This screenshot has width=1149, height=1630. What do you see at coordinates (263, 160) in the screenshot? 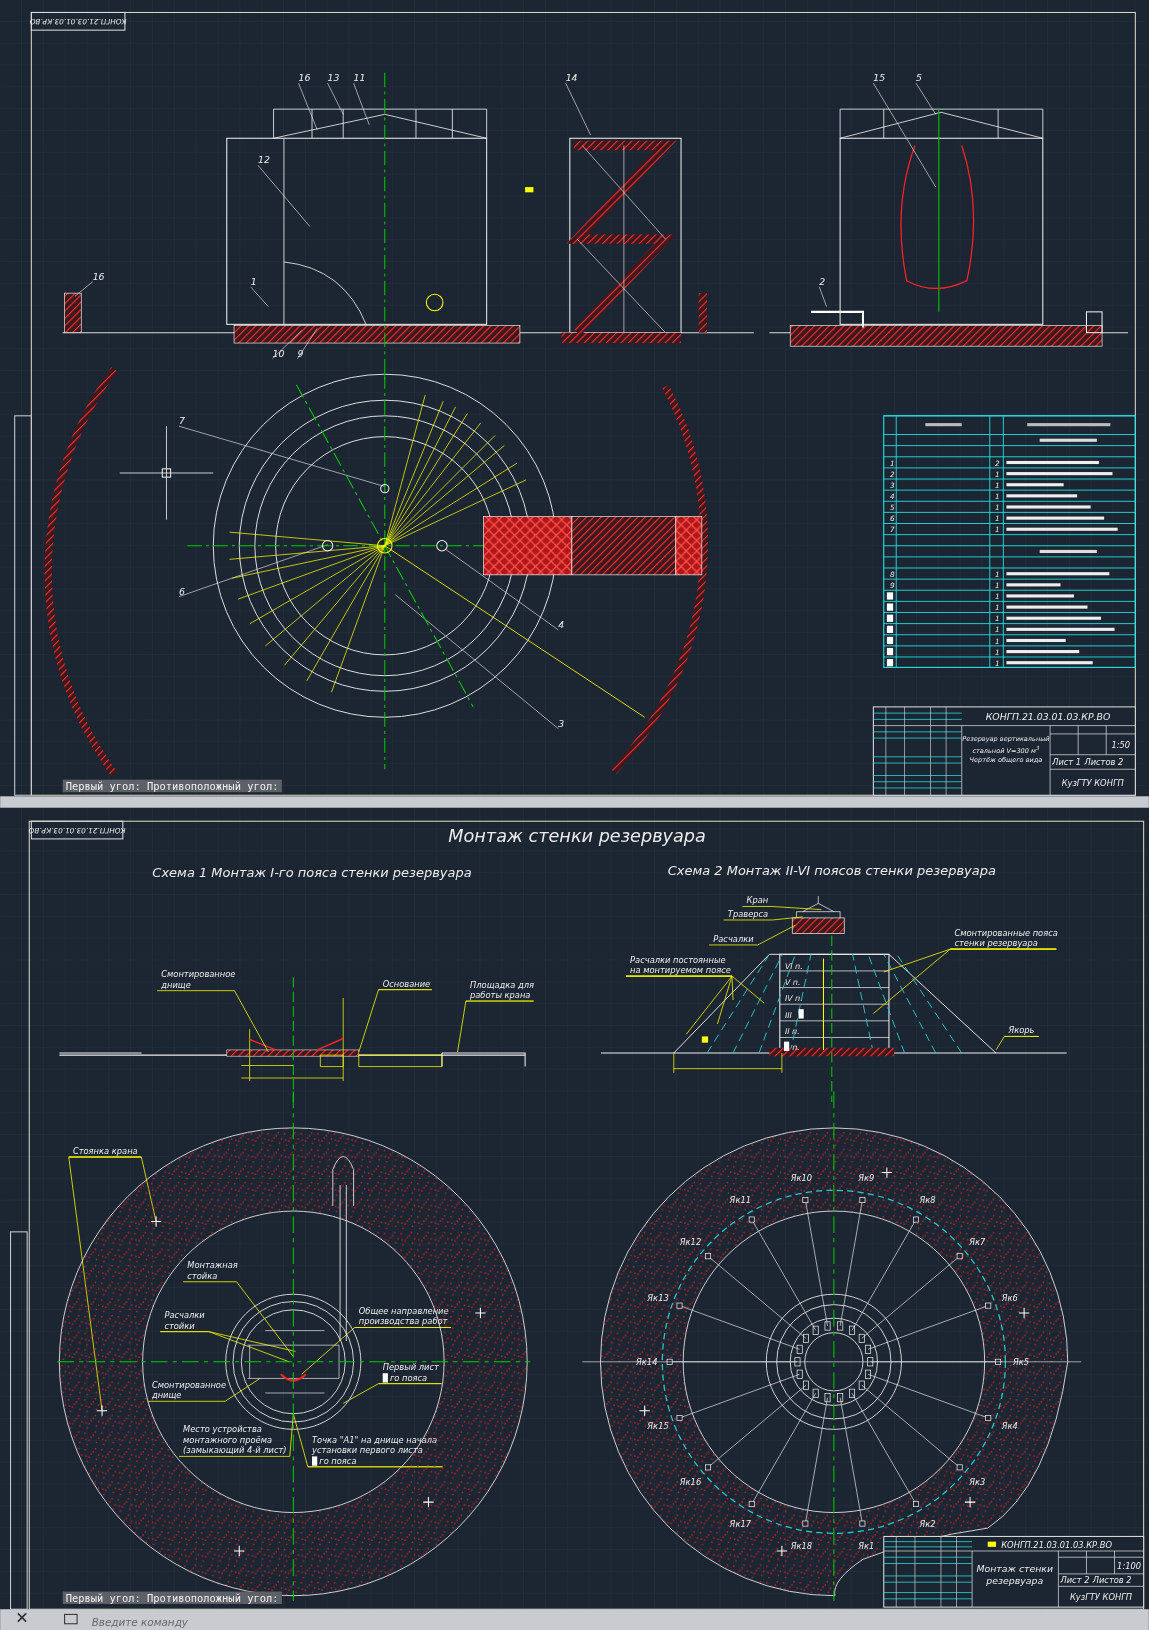
I see `callout-number: 12` at bounding box center [263, 160].